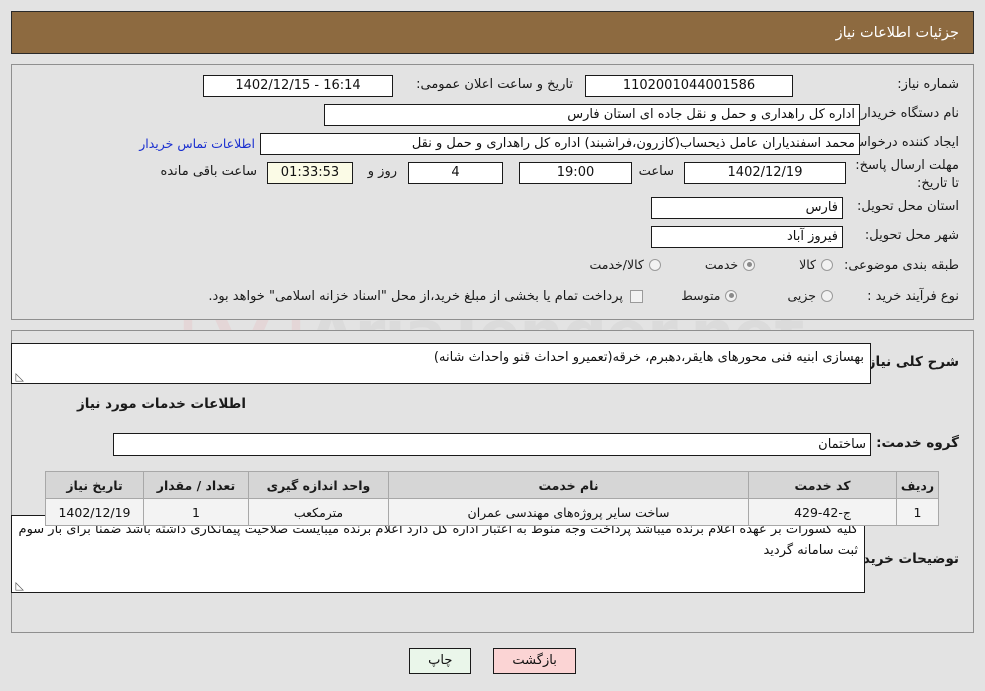 This screenshot has width=985, height=691. What do you see at coordinates (749, 264) in the screenshot?
I see `radio-khedmat-icon` at bounding box center [749, 264].